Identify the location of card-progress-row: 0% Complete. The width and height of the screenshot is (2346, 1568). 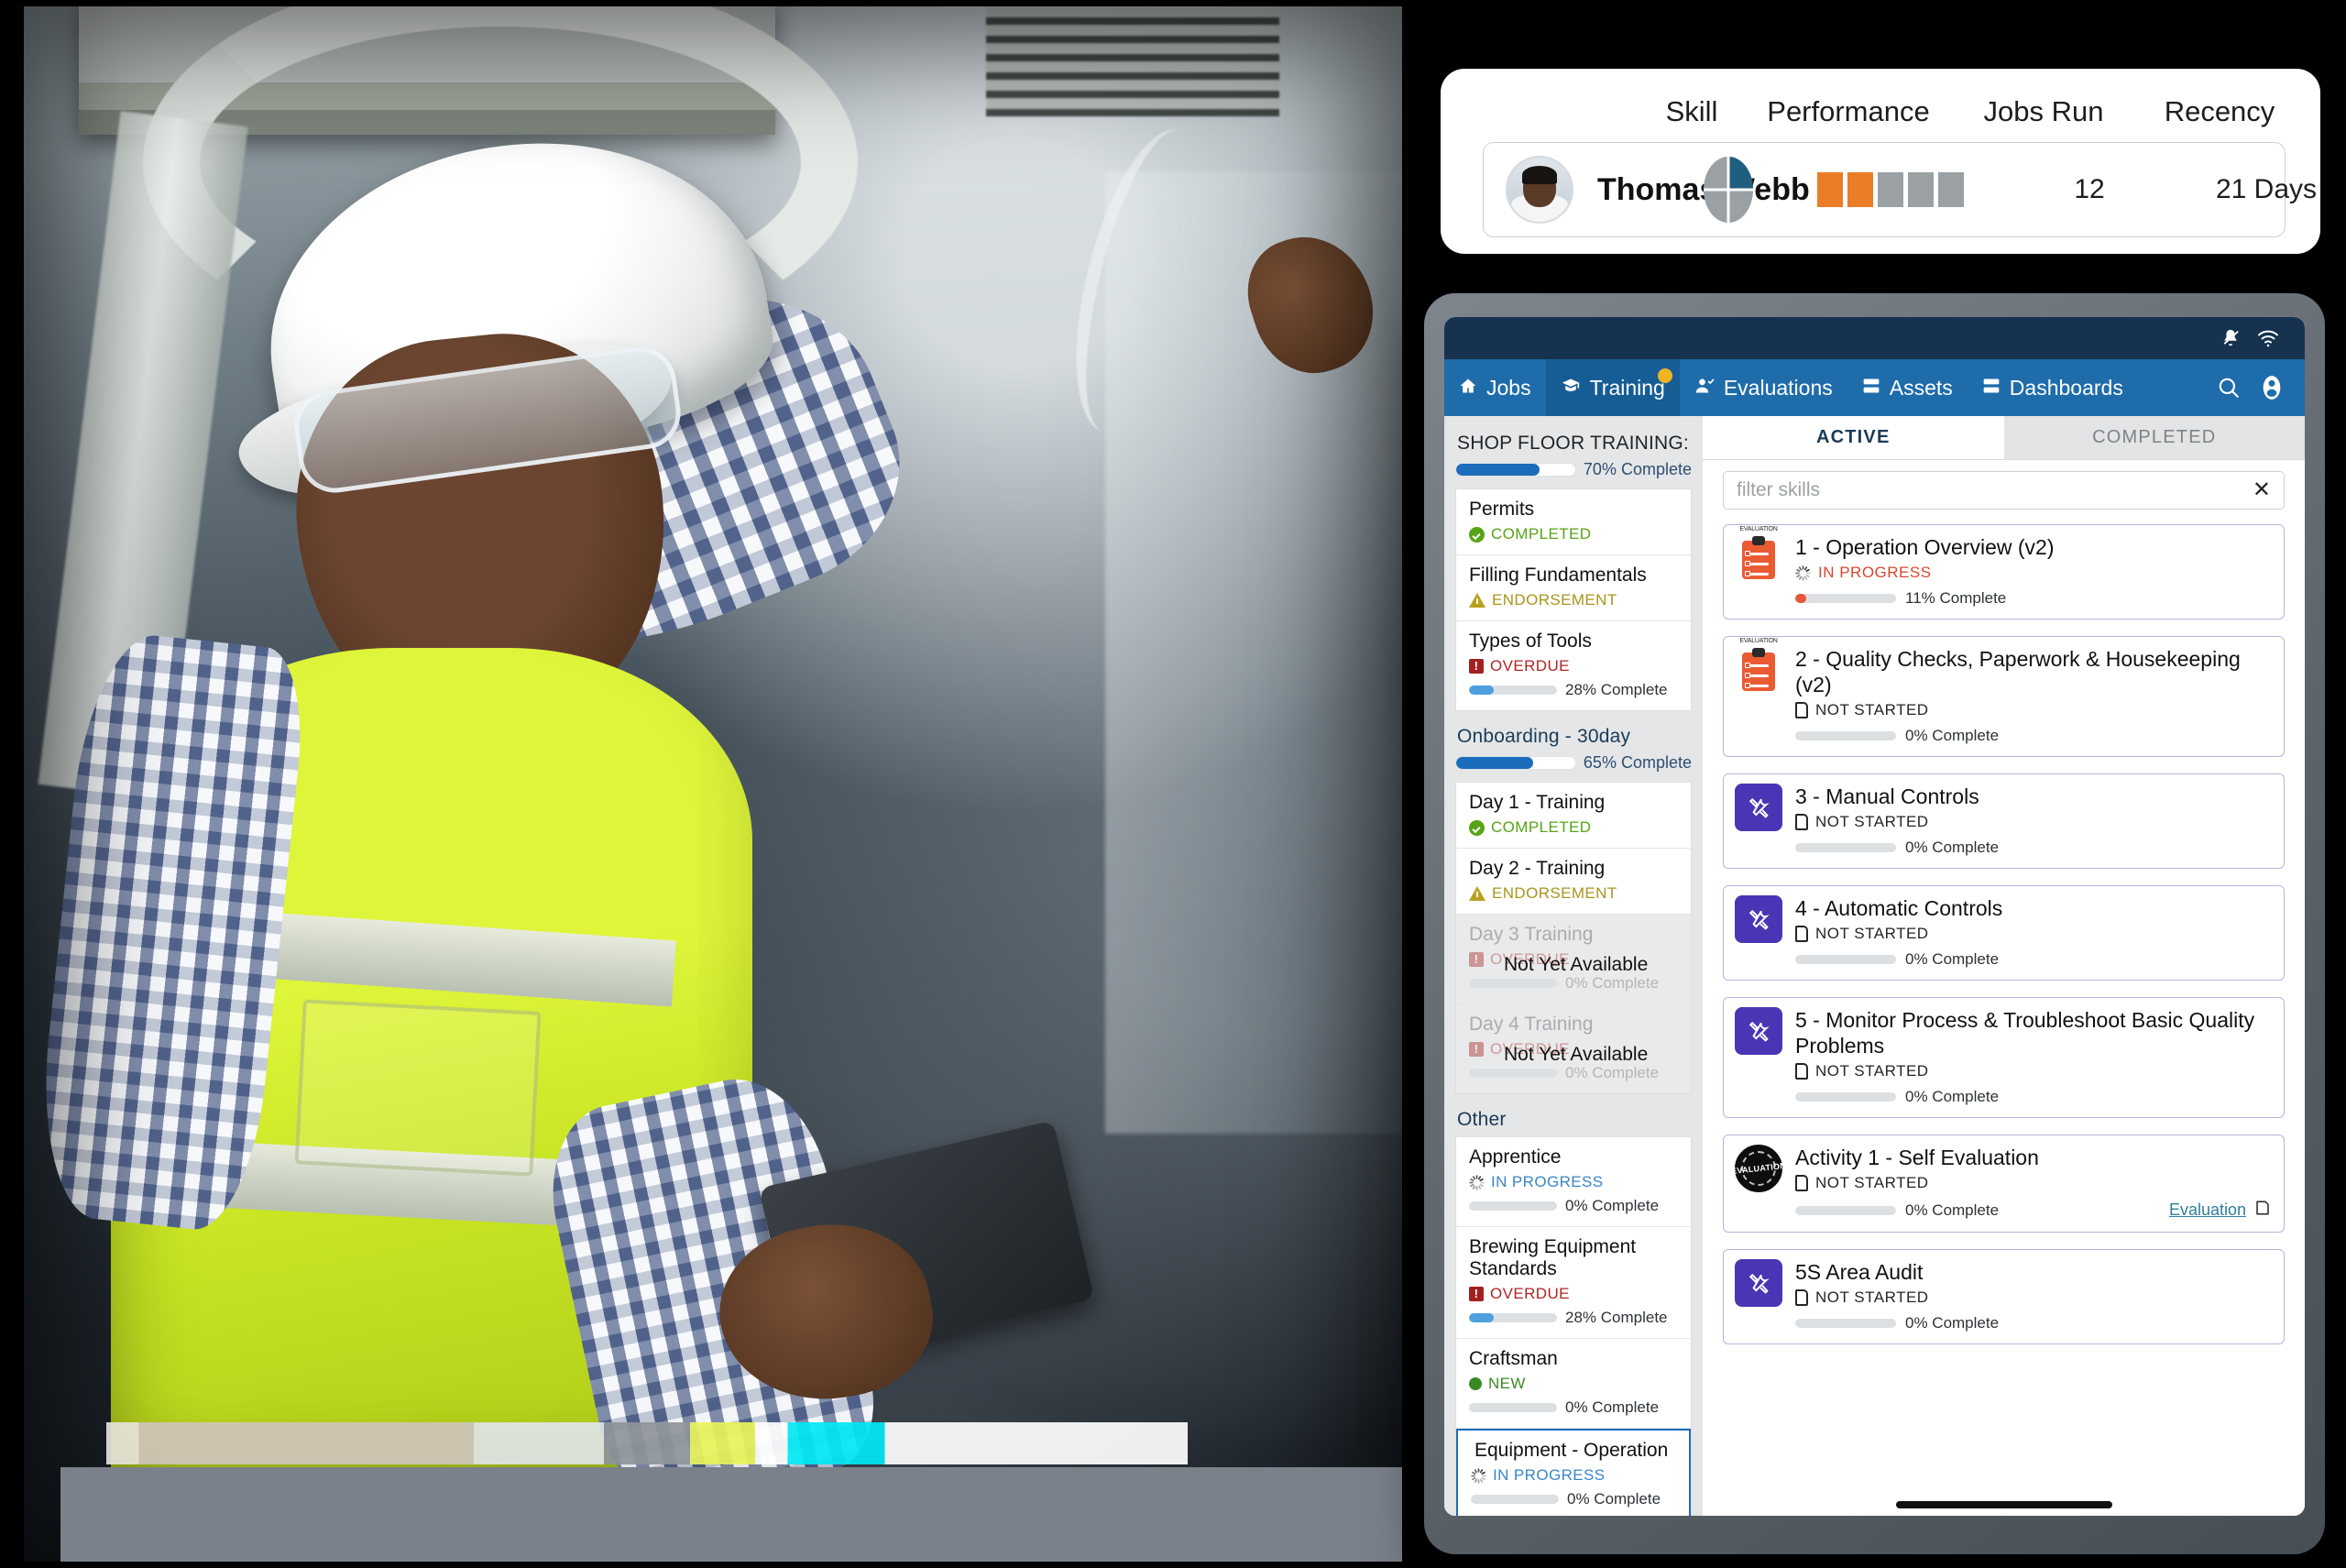
(2033, 1097).